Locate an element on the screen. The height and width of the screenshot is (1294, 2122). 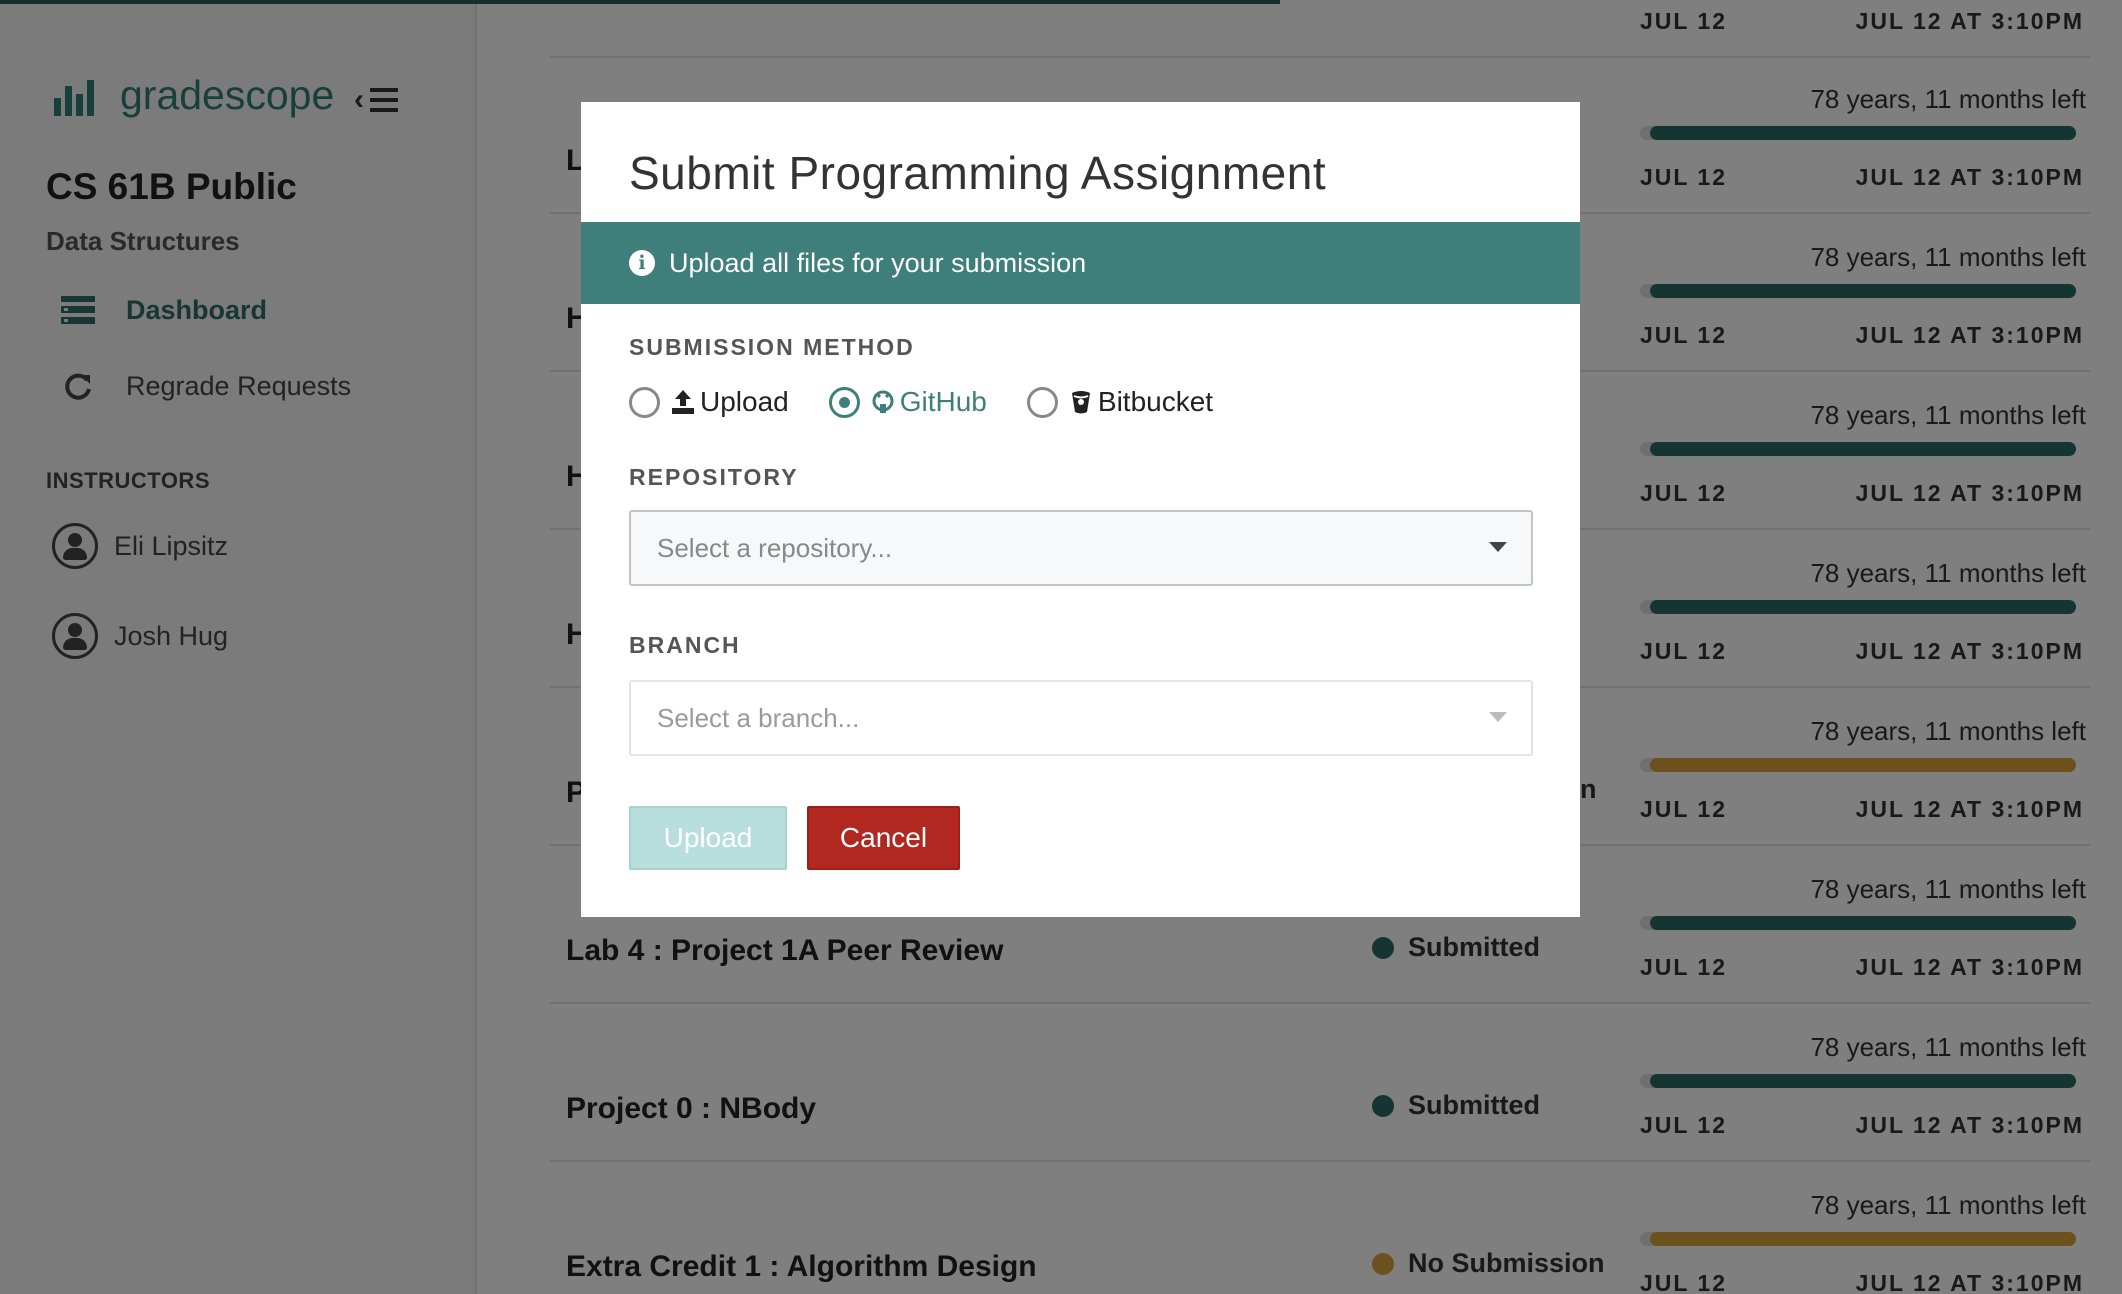
bitbucket-icon is located at coordinates (1081, 402).